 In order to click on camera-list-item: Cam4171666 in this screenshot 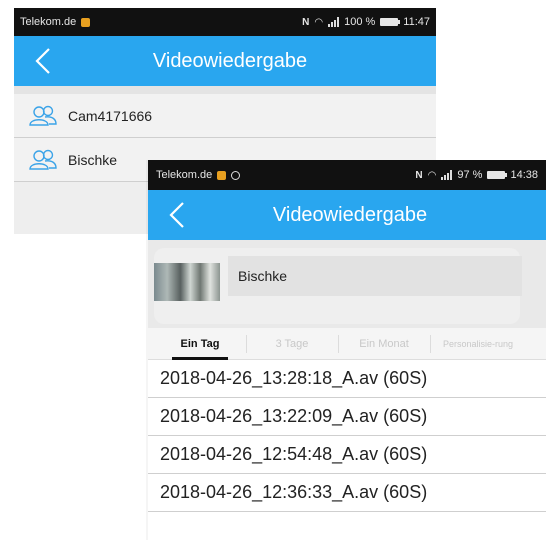, I will do `click(225, 112)`.